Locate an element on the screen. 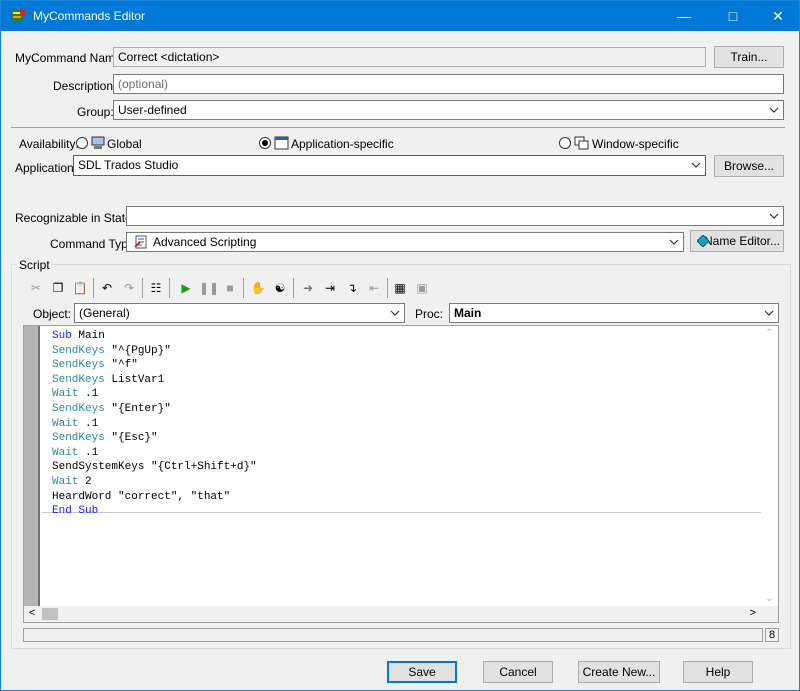 This screenshot has width=800, height=691. availability-global-radio is located at coordinates (82, 143).